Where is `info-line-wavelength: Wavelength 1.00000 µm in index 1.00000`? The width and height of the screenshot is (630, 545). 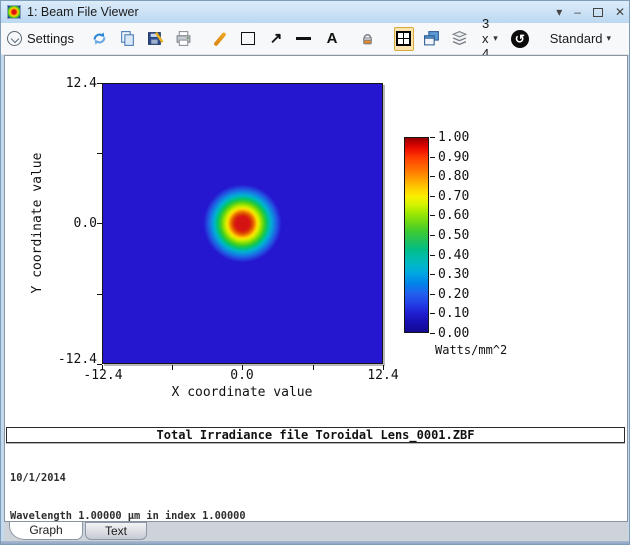
info-line-wavelength: Wavelength 1.00000 µm in index 1.00000 is located at coordinates (128, 515).